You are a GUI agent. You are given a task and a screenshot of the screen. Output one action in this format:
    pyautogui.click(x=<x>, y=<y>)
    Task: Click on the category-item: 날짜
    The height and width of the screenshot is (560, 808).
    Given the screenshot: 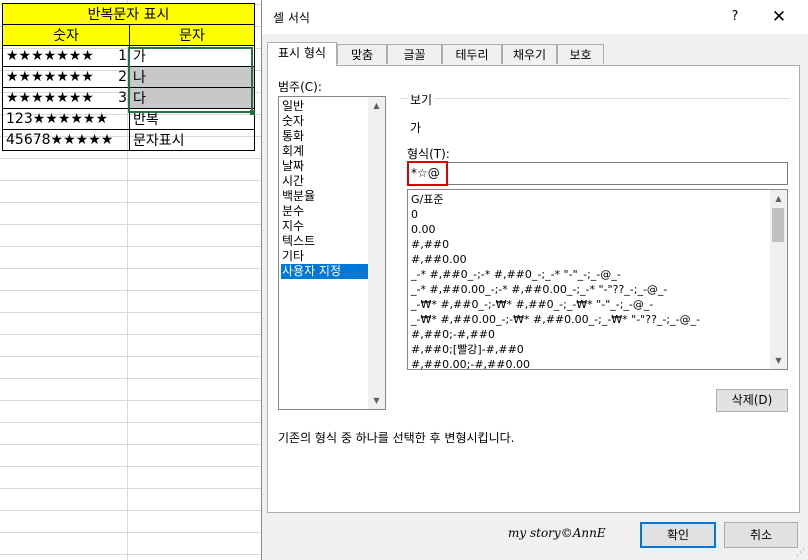 What is the action you would take?
    pyautogui.click(x=331, y=166)
    